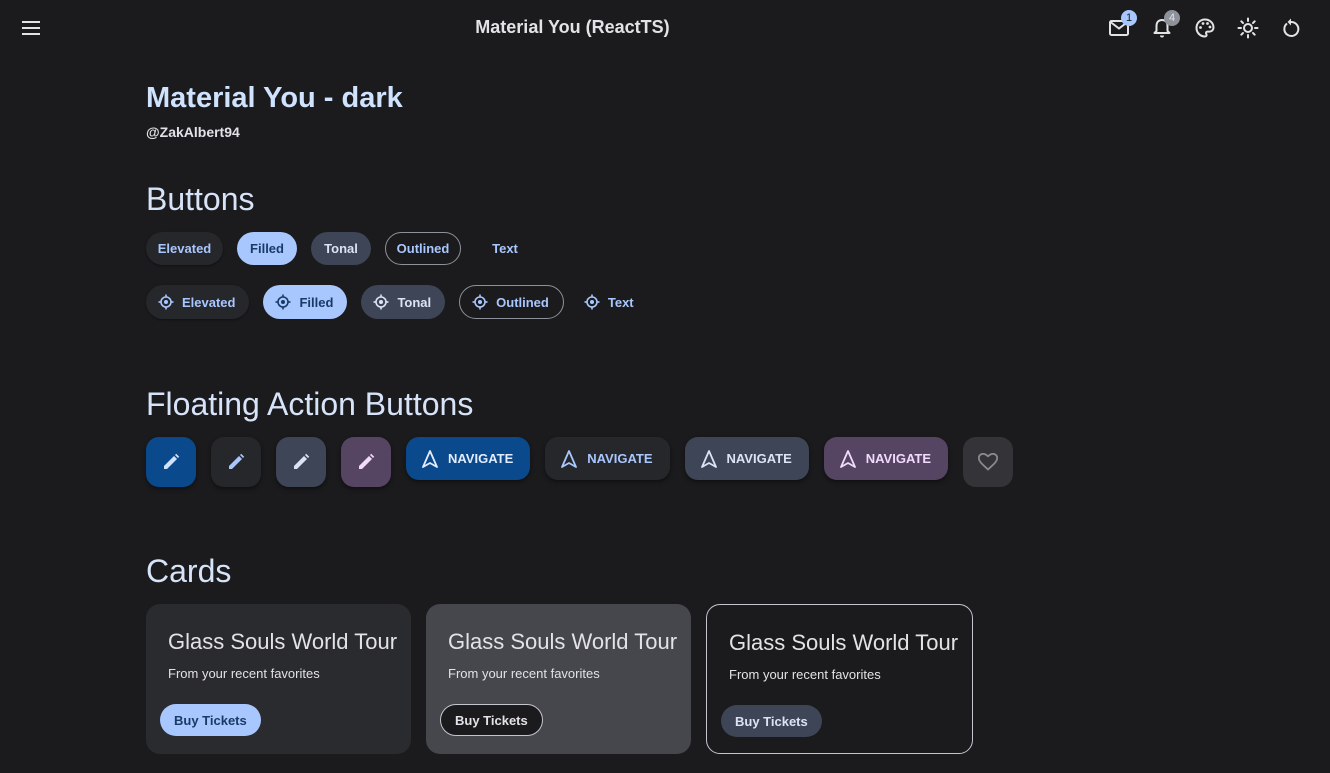 Image resolution: width=1330 pixels, height=773 pixels. What do you see at coordinates (620, 302) in the screenshot?
I see `text-icon-button-label: Text` at bounding box center [620, 302].